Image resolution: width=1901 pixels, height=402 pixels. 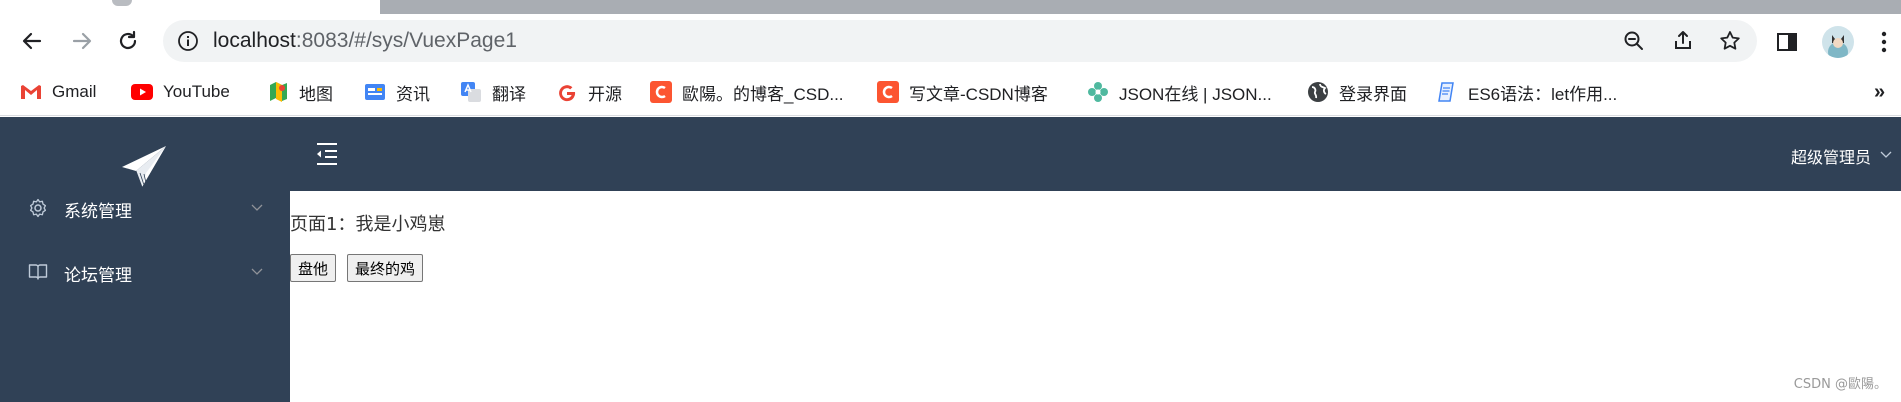 I want to click on arrow-left-icon, so click(x=32, y=41).